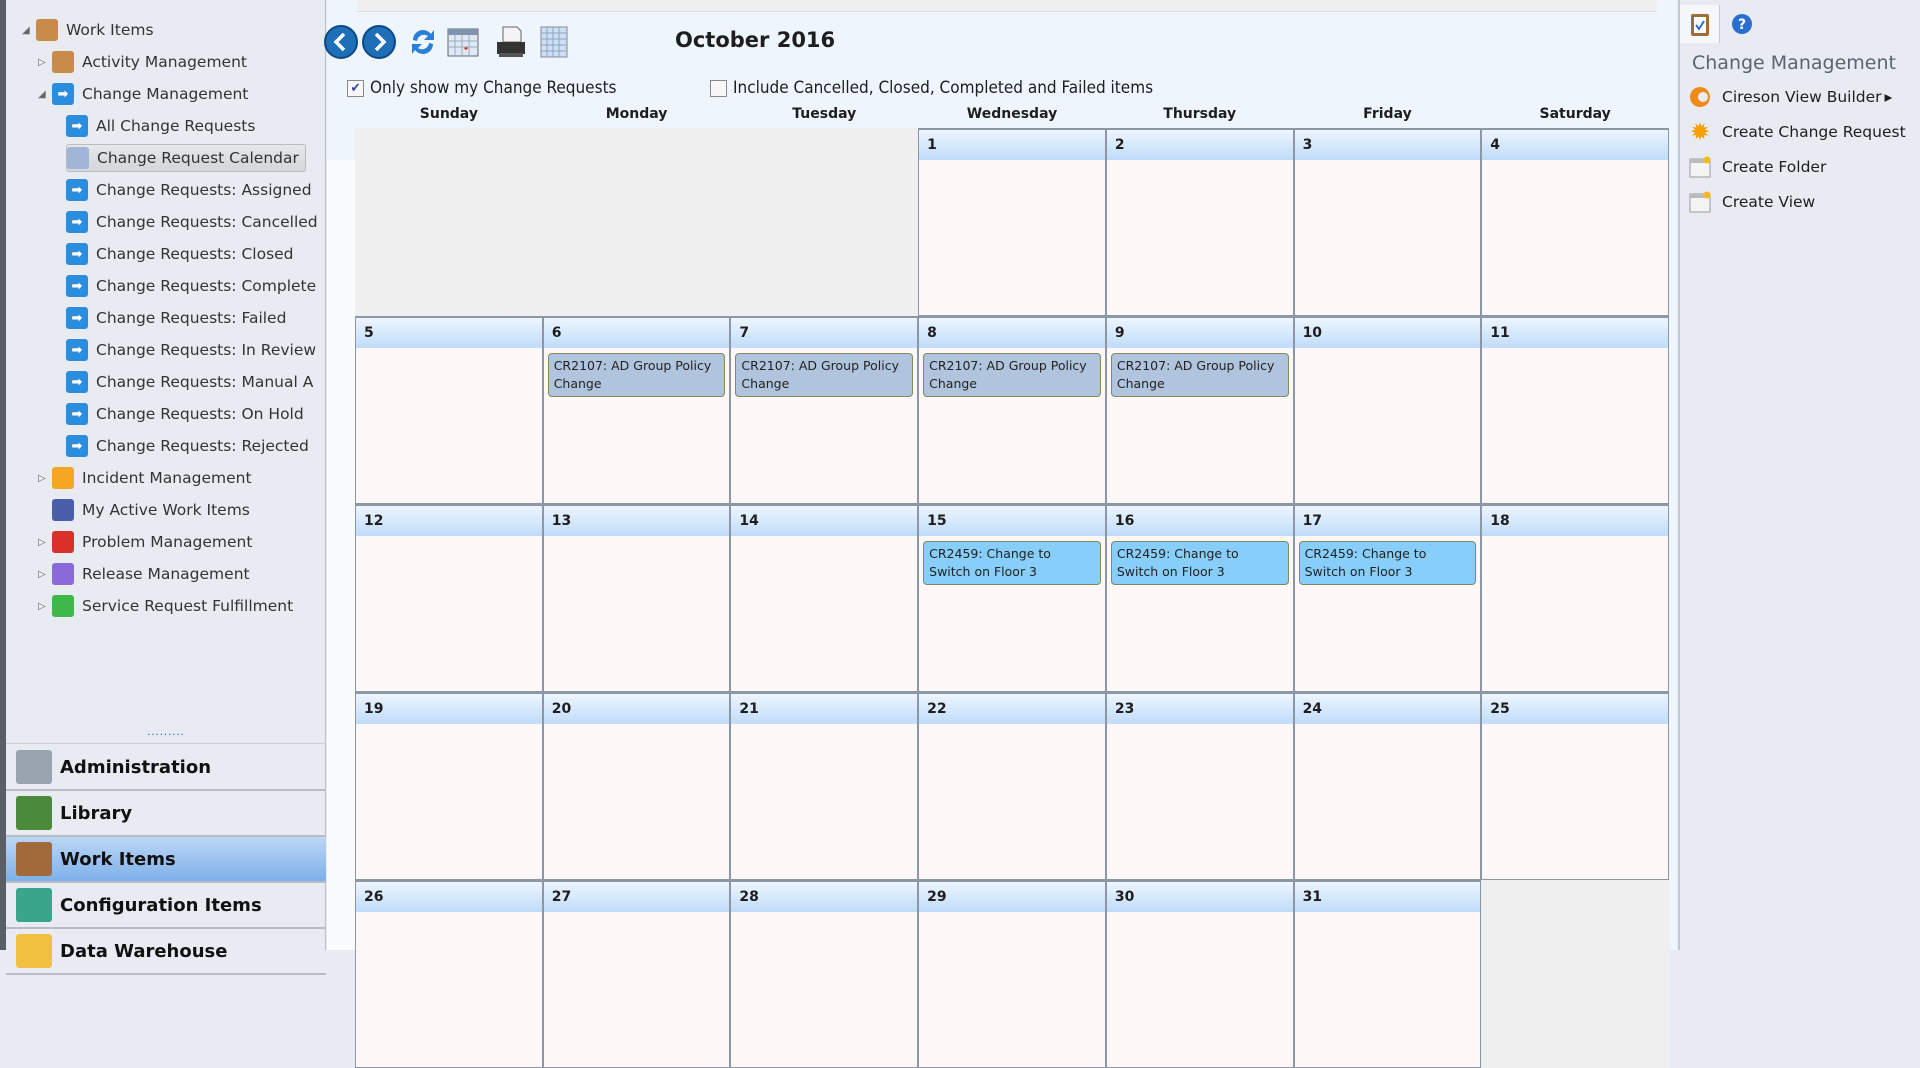 The width and height of the screenshot is (1920, 1068). I want to click on day-cell: 1, so click(1012, 222).